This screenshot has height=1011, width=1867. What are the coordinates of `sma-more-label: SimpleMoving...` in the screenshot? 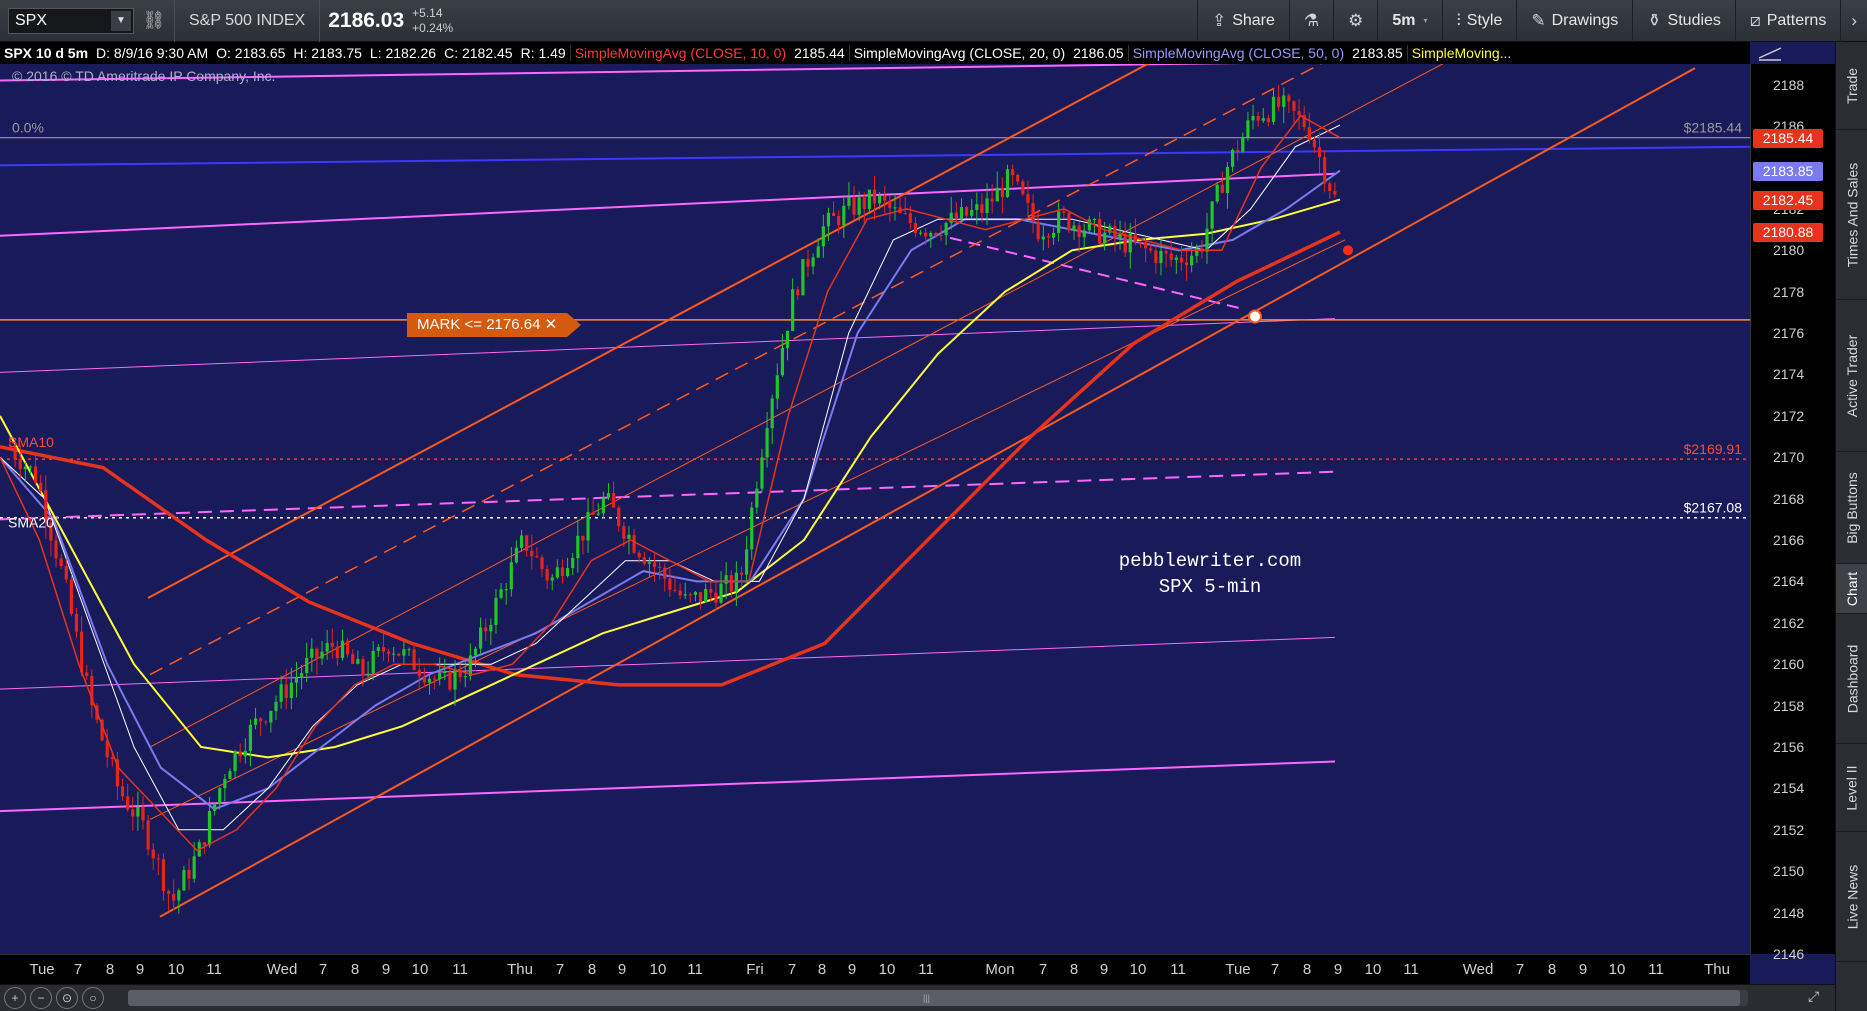 It's located at (1461, 53).